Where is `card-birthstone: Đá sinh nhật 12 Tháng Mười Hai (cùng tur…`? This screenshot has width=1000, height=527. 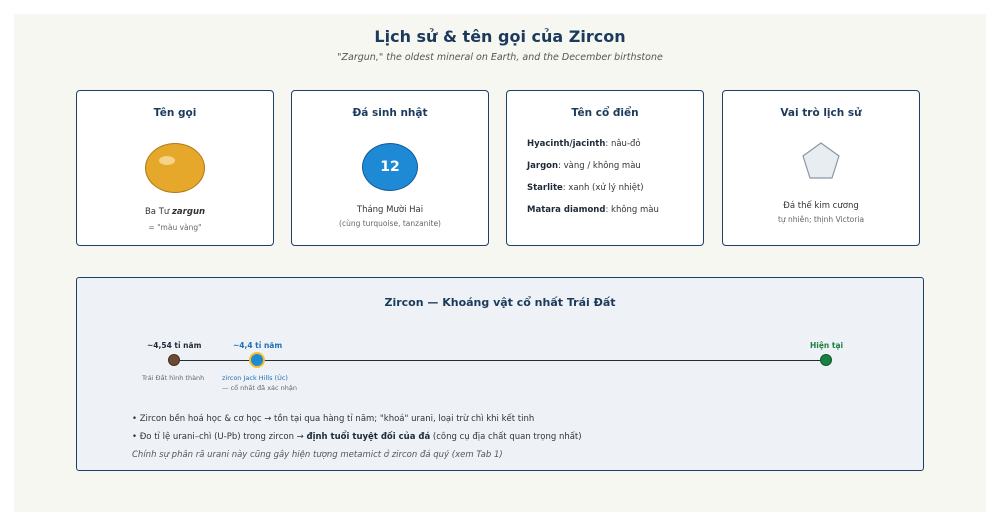
card-birthstone: Đá sinh nhật 12 Tháng Mười Hai (cùng tur… is located at coordinates (390, 168).